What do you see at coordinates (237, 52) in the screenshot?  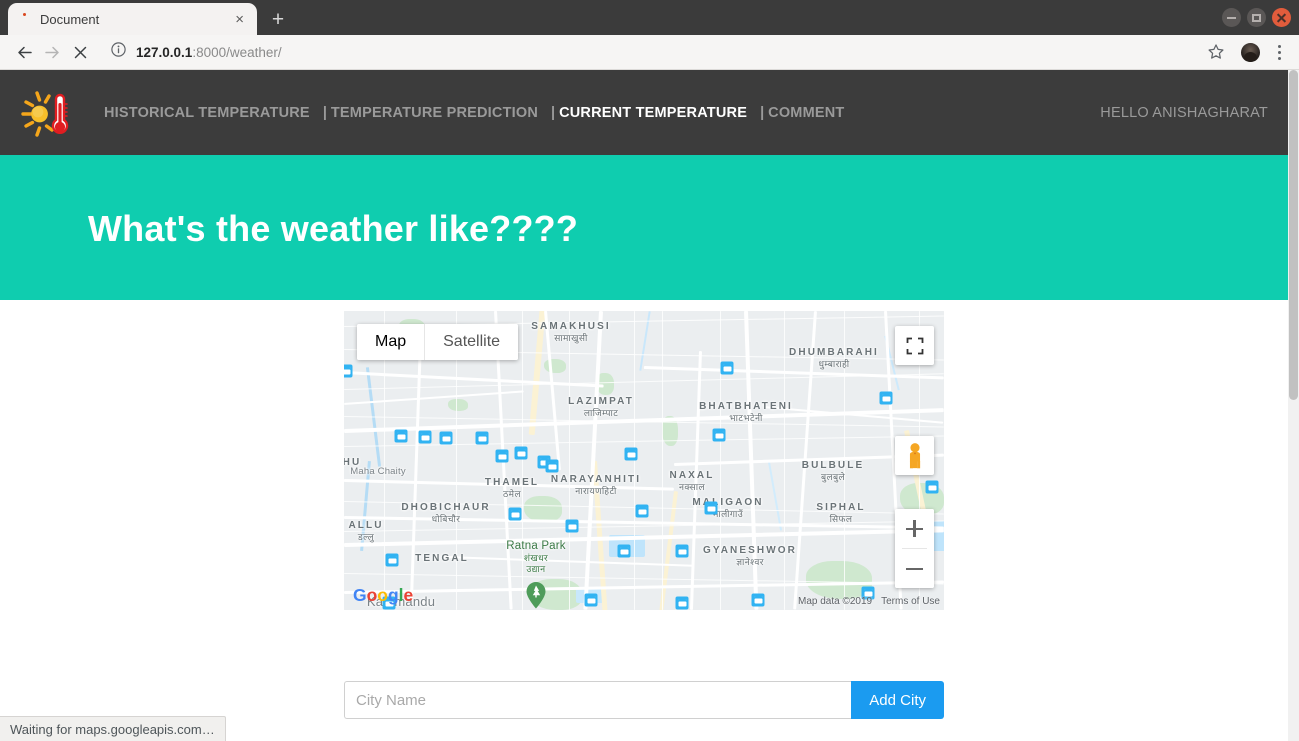 I see `url-path: :8000/weather/` at bounding box center [237, 52].